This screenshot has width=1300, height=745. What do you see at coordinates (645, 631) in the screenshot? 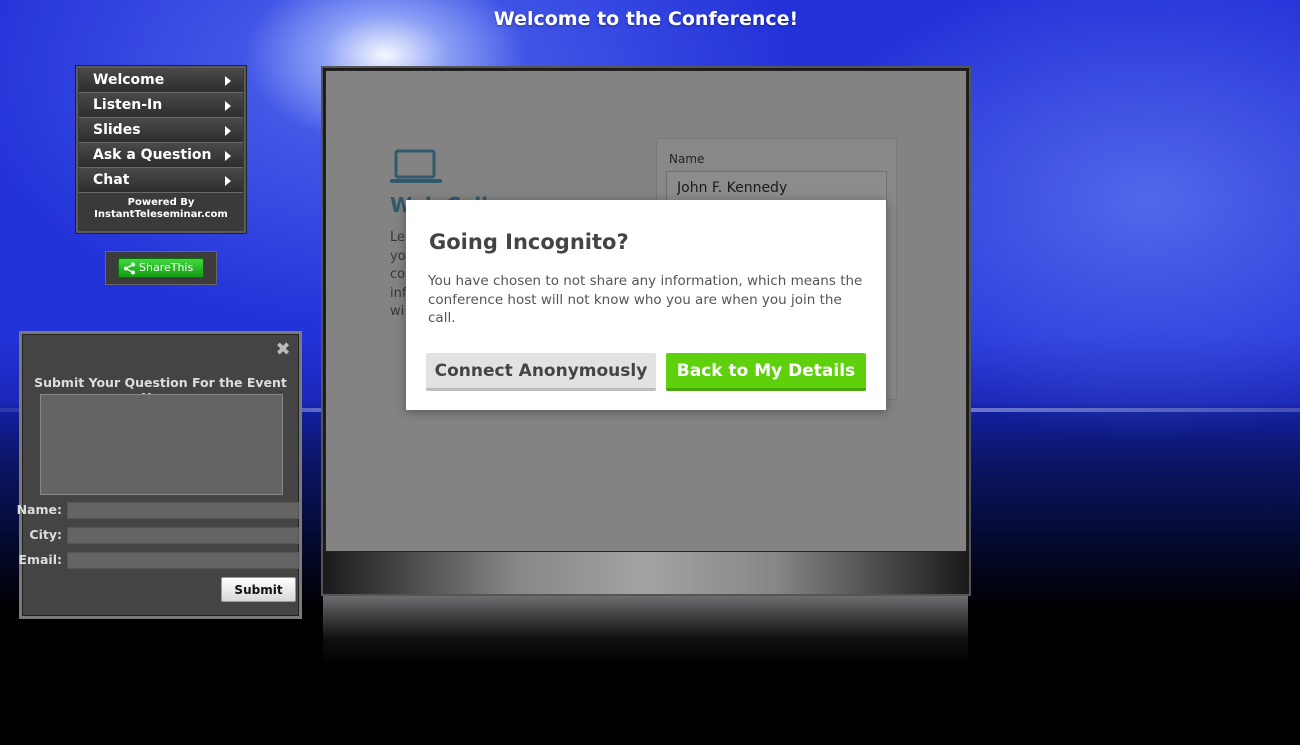
I see `stage-reflection` at bounding box center [645, 631].